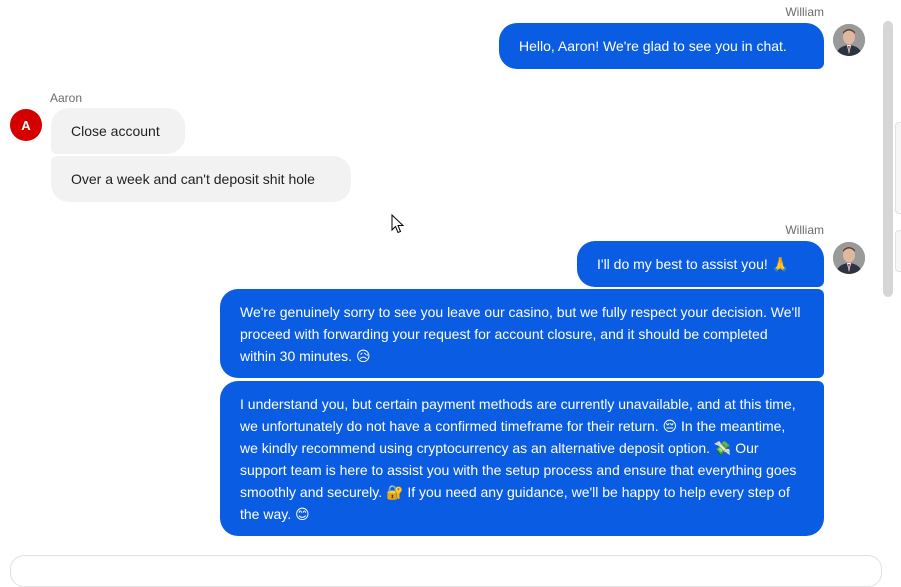 The height and width of the screenshot is (587, 901). Describe the element at coordinates (446, 571) in the screenshot. I see `message-input` at that location.